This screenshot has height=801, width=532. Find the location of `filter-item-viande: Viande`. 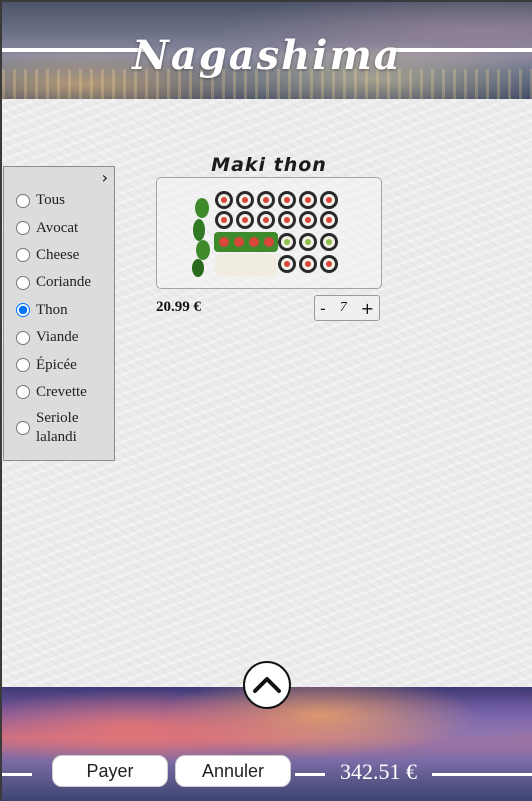

filter-item-viande: Viande is located at coordinates (54, 337).